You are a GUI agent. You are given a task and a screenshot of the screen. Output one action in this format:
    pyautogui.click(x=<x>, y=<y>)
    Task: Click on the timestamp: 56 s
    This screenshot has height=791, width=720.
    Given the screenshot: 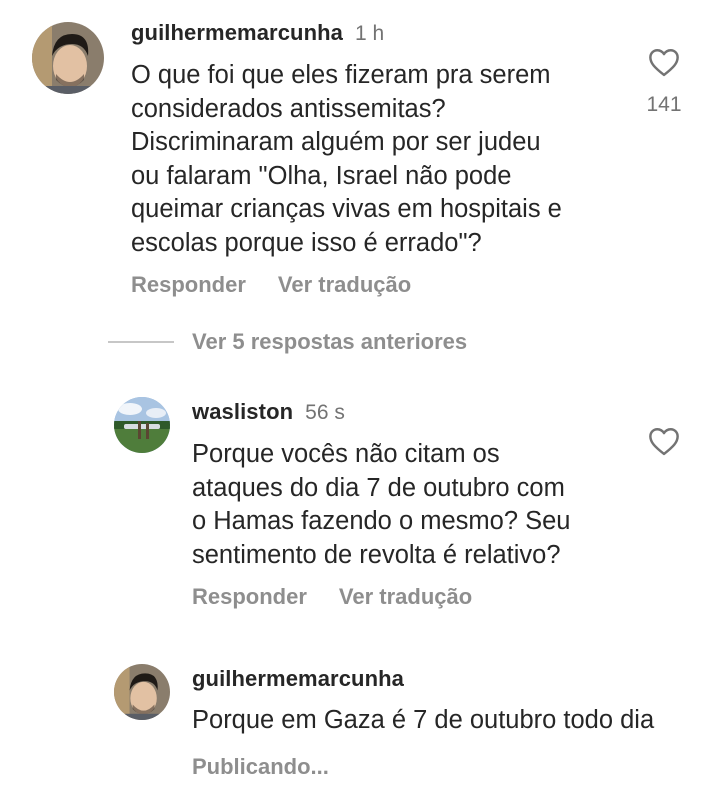 What is the action you would take?
    pyautogui.click(x=325, y=412)
    